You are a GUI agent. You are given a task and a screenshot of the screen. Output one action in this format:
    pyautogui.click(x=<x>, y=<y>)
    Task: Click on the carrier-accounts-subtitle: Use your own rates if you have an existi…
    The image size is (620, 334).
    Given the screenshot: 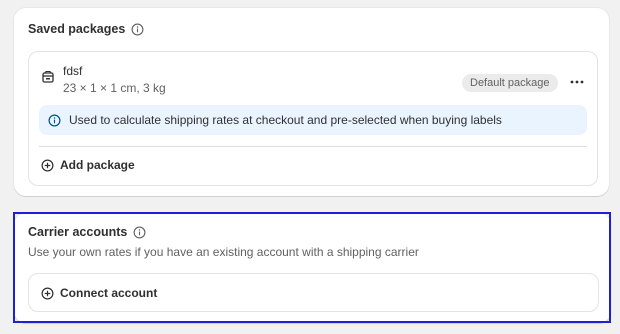 What is the action you would take?
    pyautogui.click(x=223, y=252)
    